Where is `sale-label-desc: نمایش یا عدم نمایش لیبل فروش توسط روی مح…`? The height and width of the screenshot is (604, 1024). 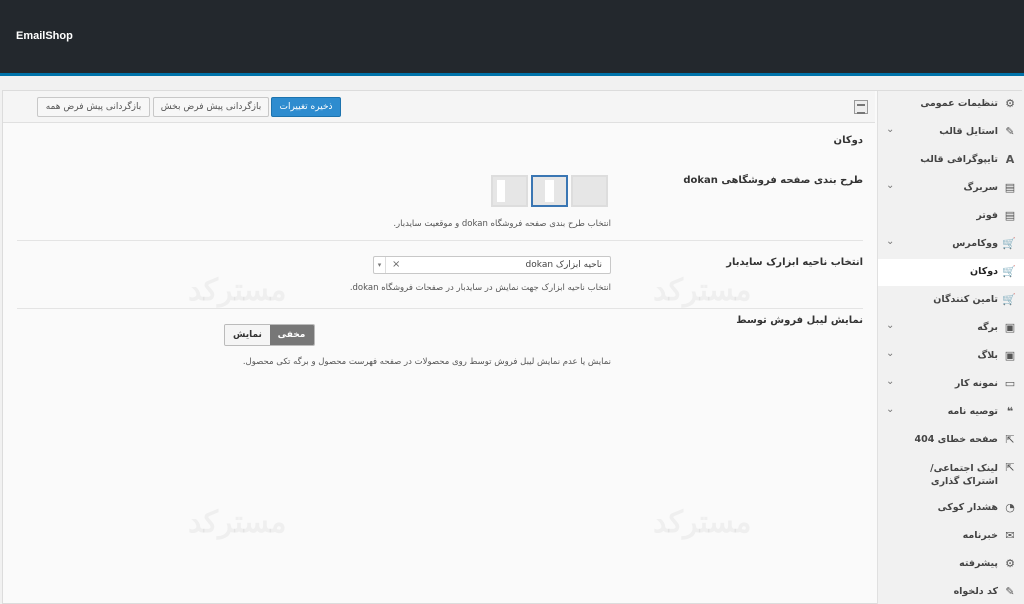
sale-label-desc: نمایش یا عدم نمایش لیبل فروش توسط روی مح… is located at coordinates (426, 362).